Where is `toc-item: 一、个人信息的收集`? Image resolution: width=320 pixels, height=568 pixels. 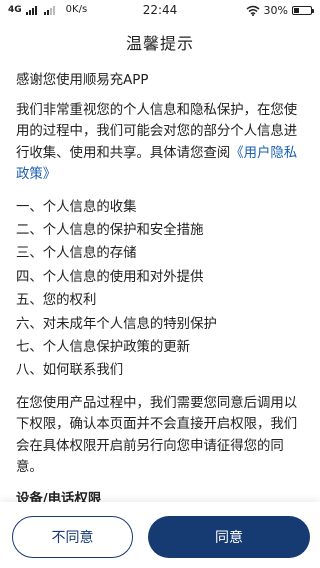
toc-item: 一、个人信息的收集 is located at coordinates (76, 207).